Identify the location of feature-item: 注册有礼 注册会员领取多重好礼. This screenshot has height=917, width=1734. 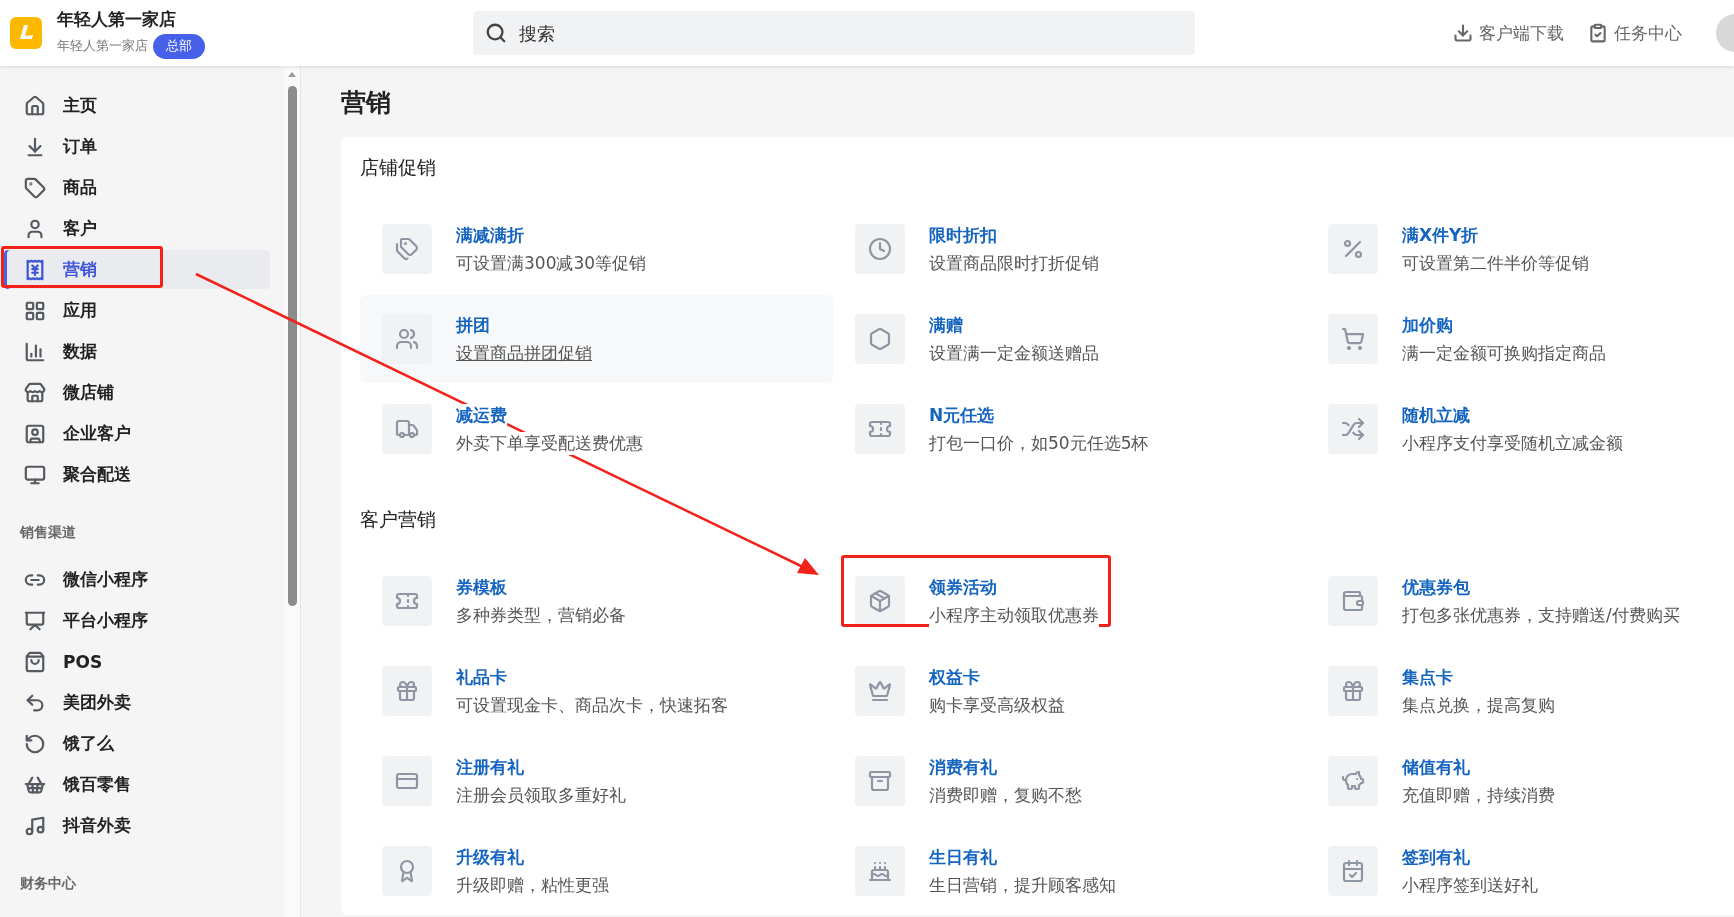
(596, 781).